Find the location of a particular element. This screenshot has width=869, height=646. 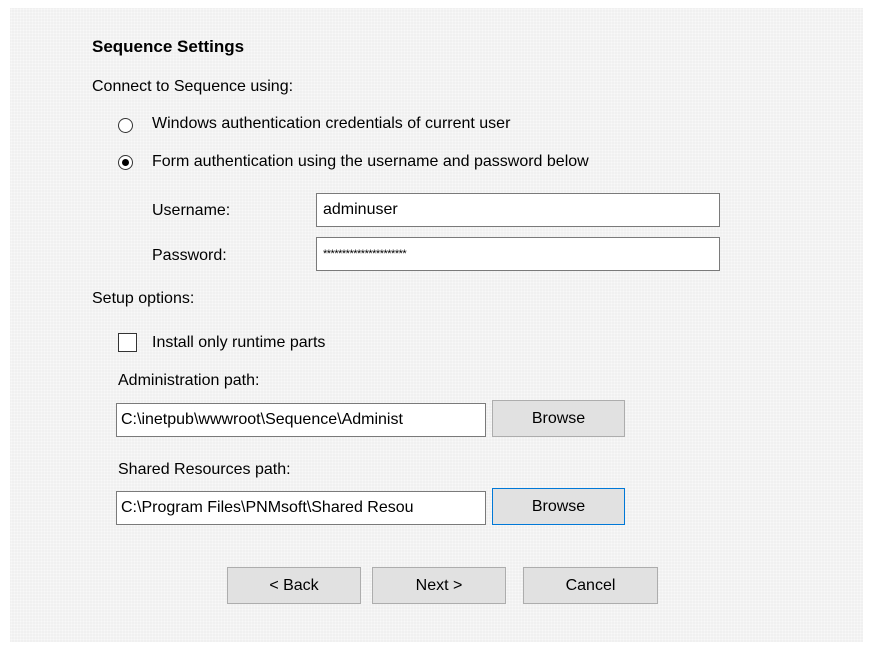

radio-selected-dot is located at coordinates (125, 162).